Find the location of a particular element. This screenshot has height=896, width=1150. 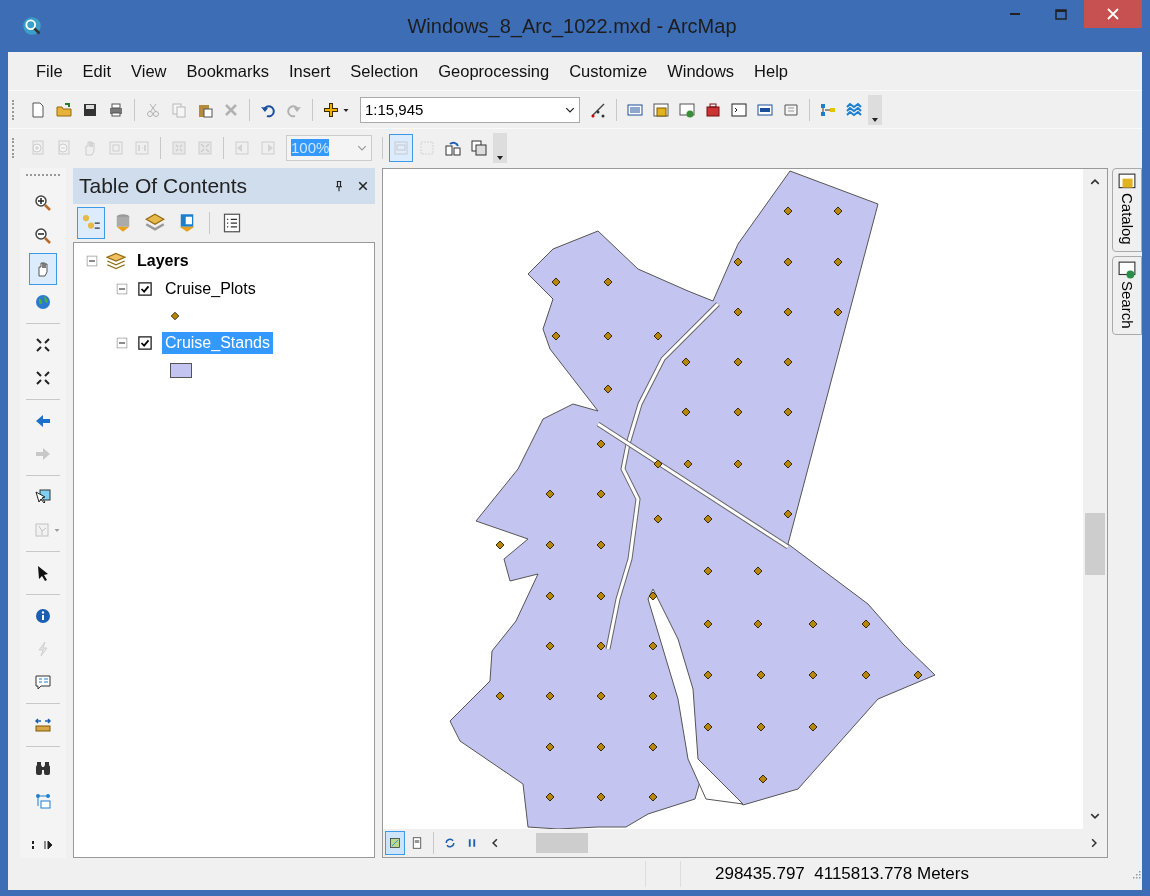

scale-field: 1:15,945 is located at coordinates (470, 109).